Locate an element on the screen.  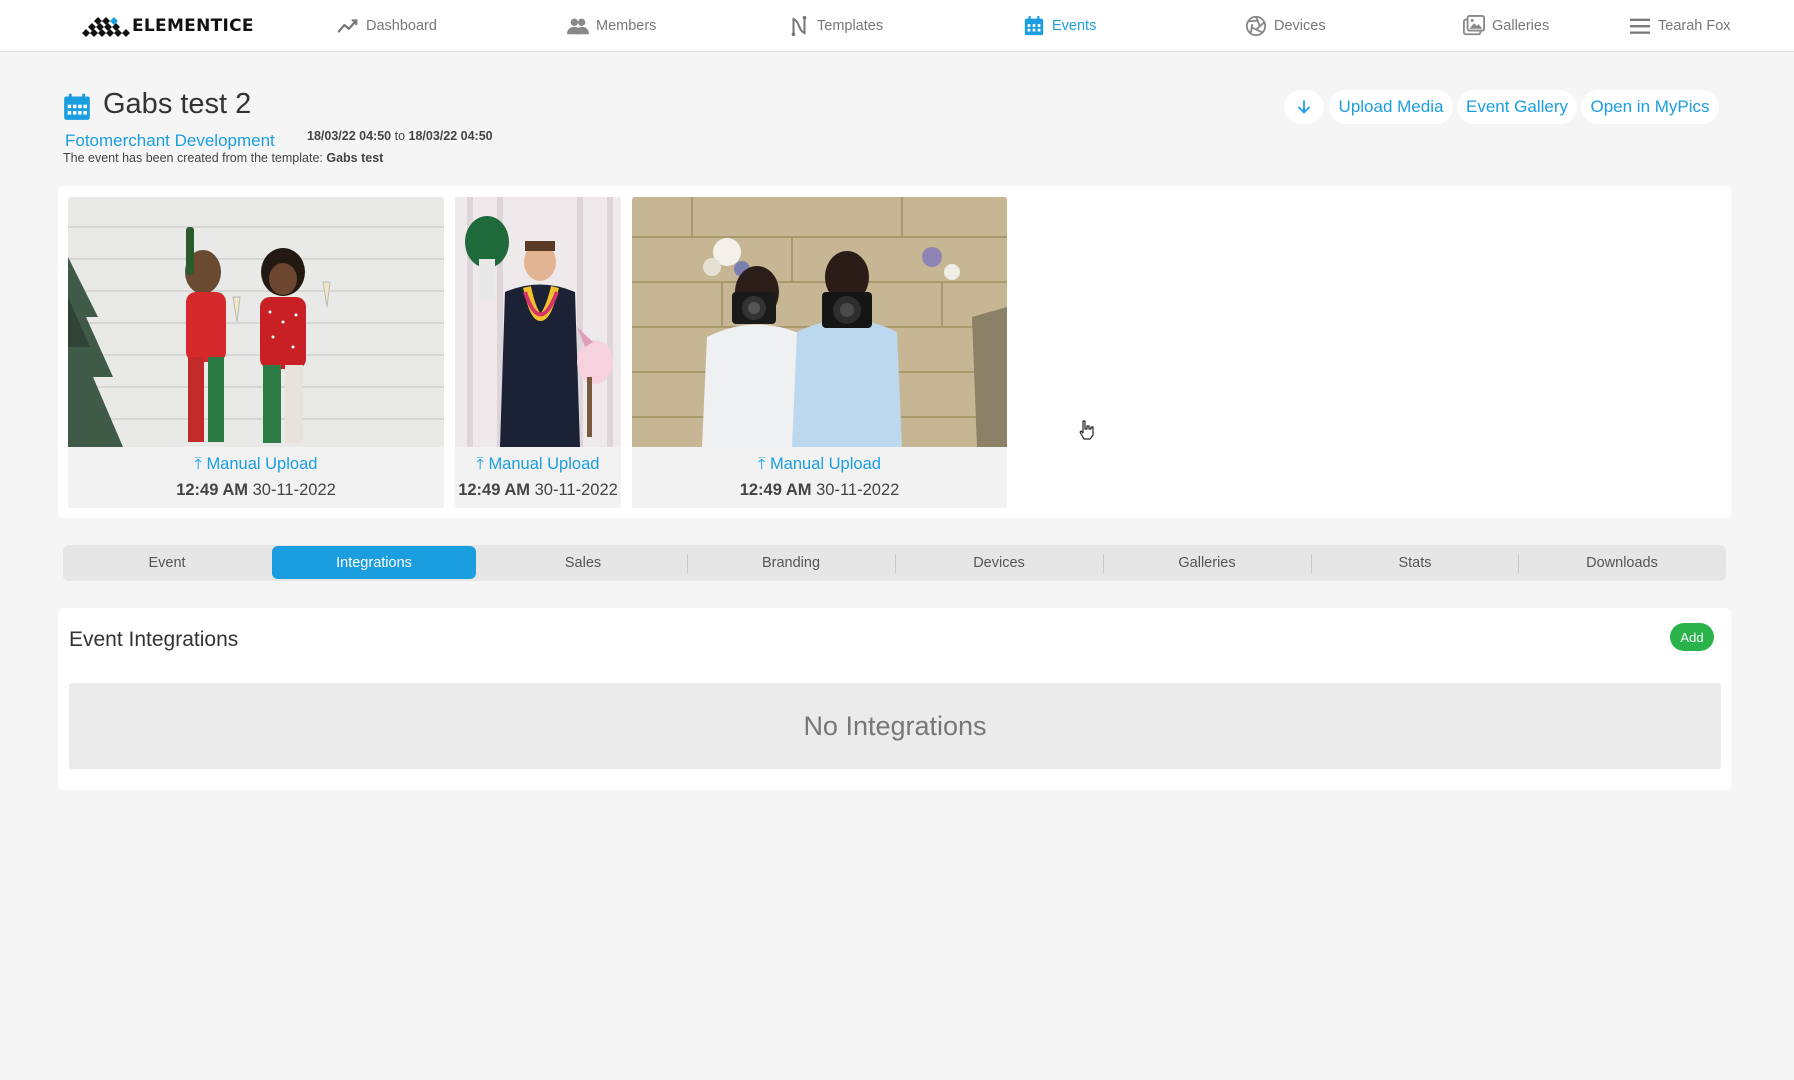
users-icon is located at coordinates (578, 26).